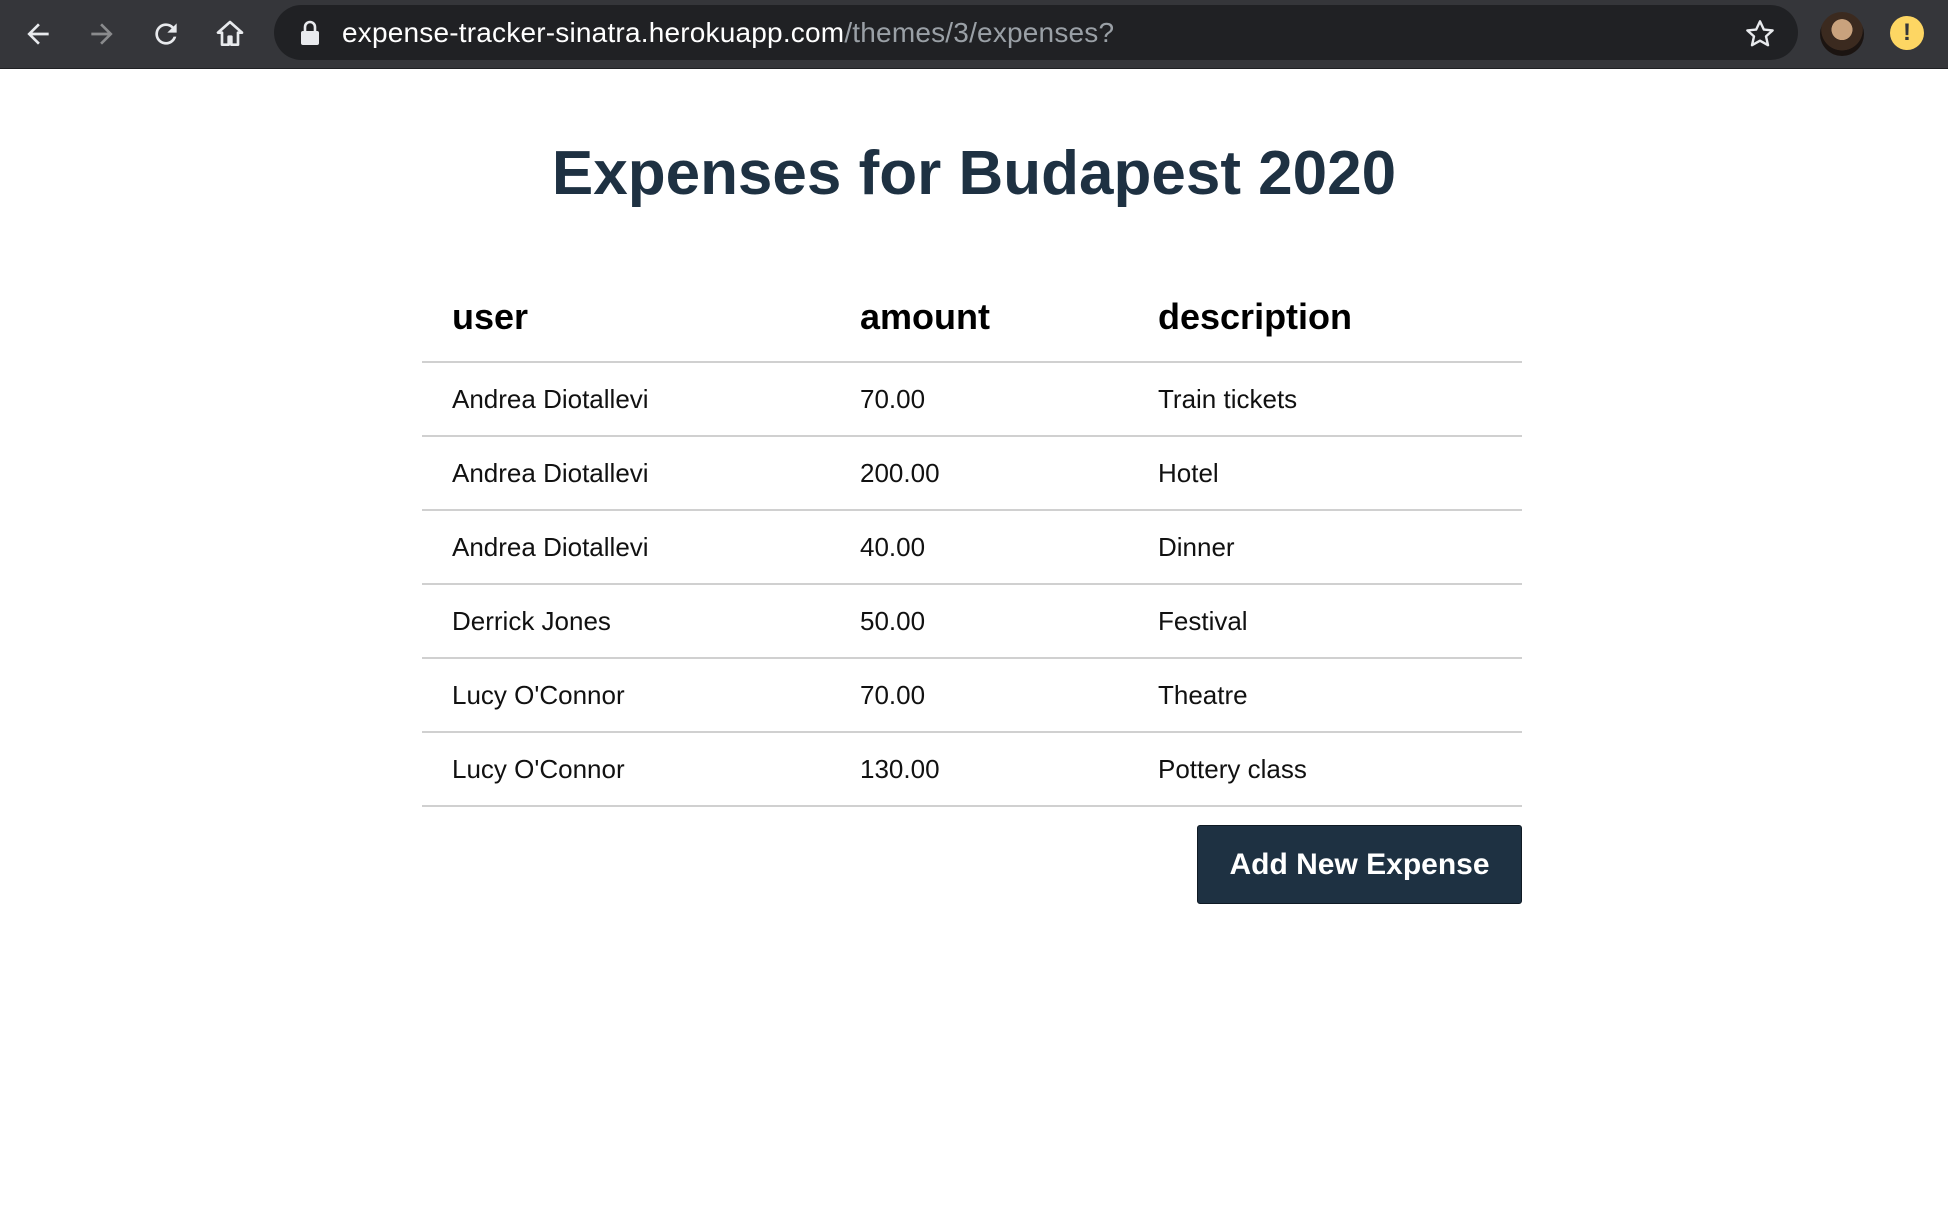  Describe the element at coordinates (1188, 473) in the screenshot. I see `cell-description: Hotel` at that location.